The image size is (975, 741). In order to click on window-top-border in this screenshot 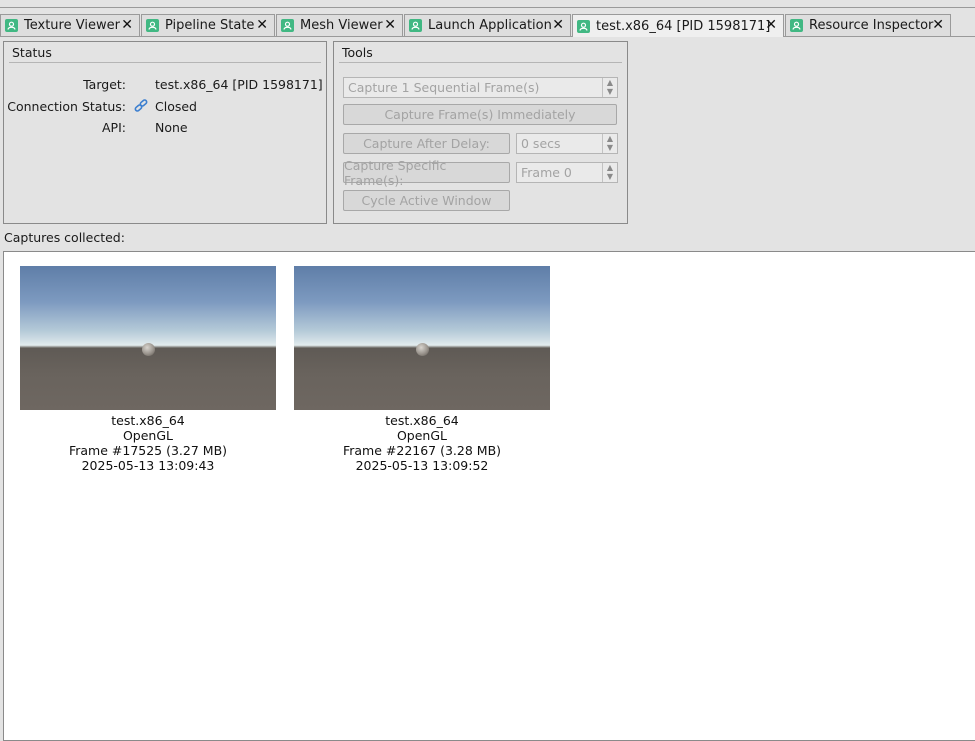, I will do `click(487, 4)`.